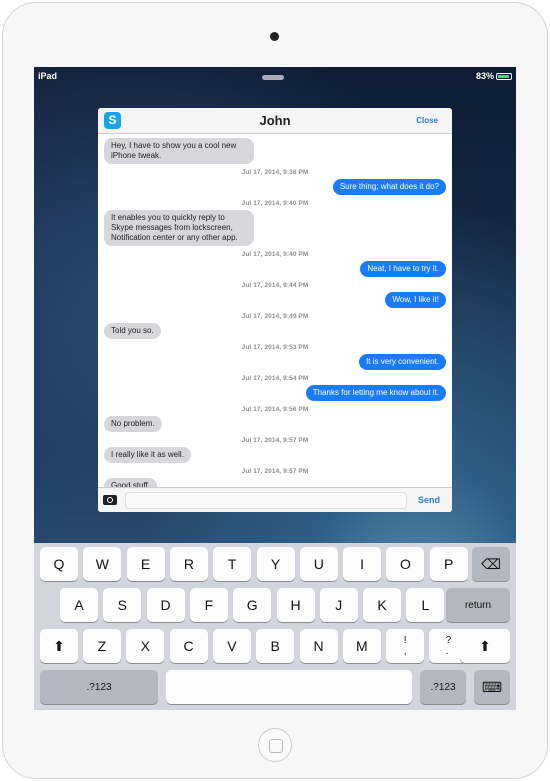  Describe the element at coordinates (338, 605) in the screenshot. I see `key-j: J` at that location.